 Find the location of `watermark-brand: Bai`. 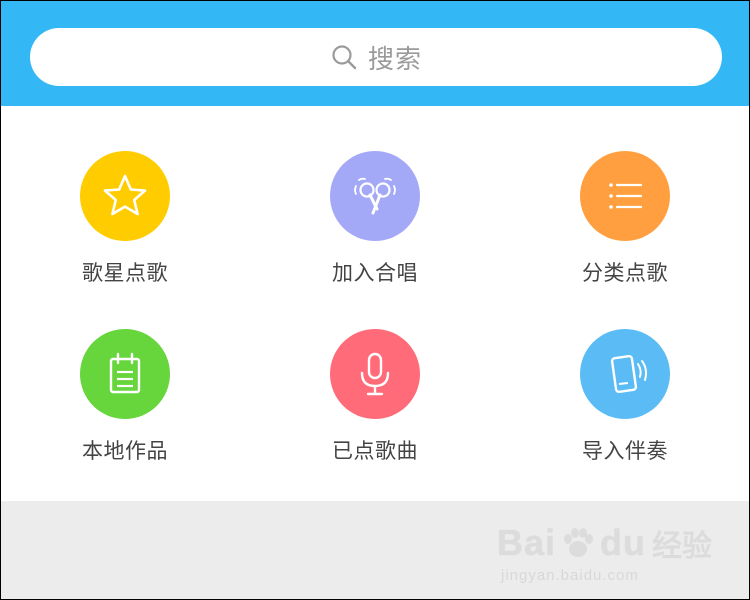

watermark-brand: Bai is located at coordinates (526, 542).